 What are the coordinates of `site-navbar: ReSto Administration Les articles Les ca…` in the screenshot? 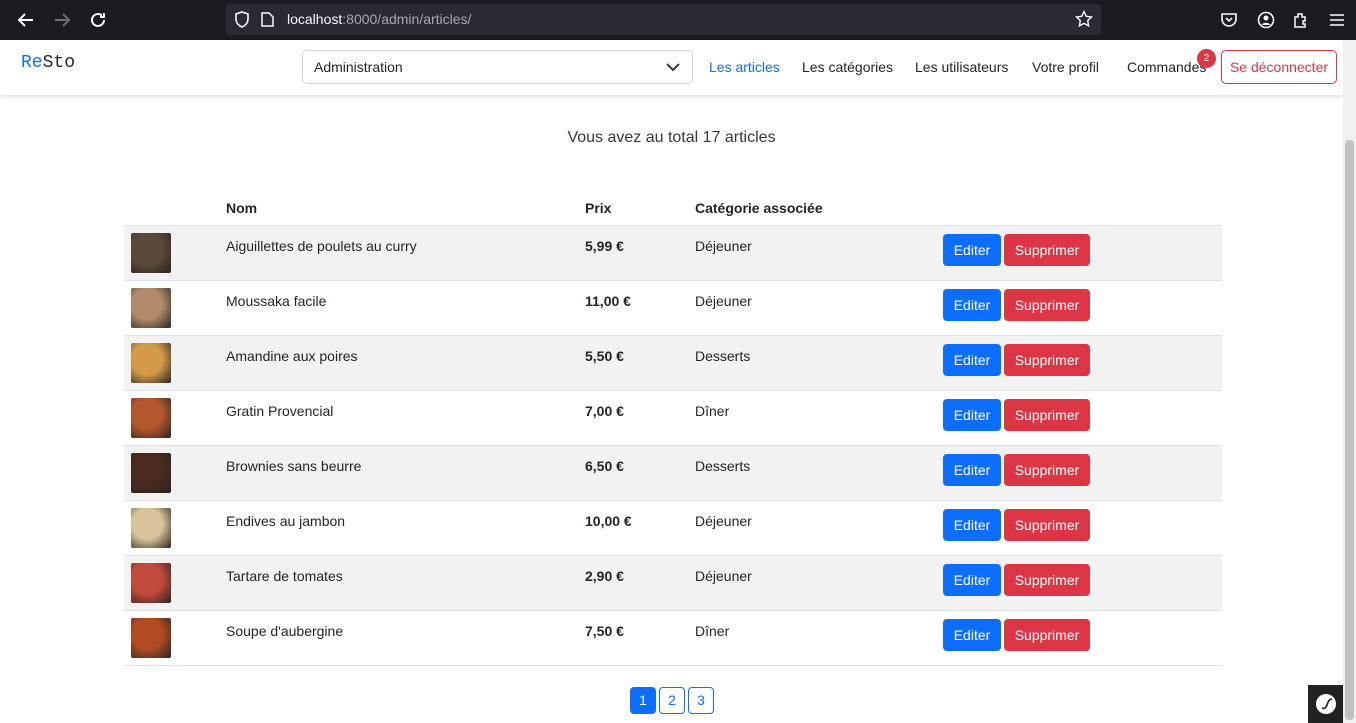 It's located at (671, 67).